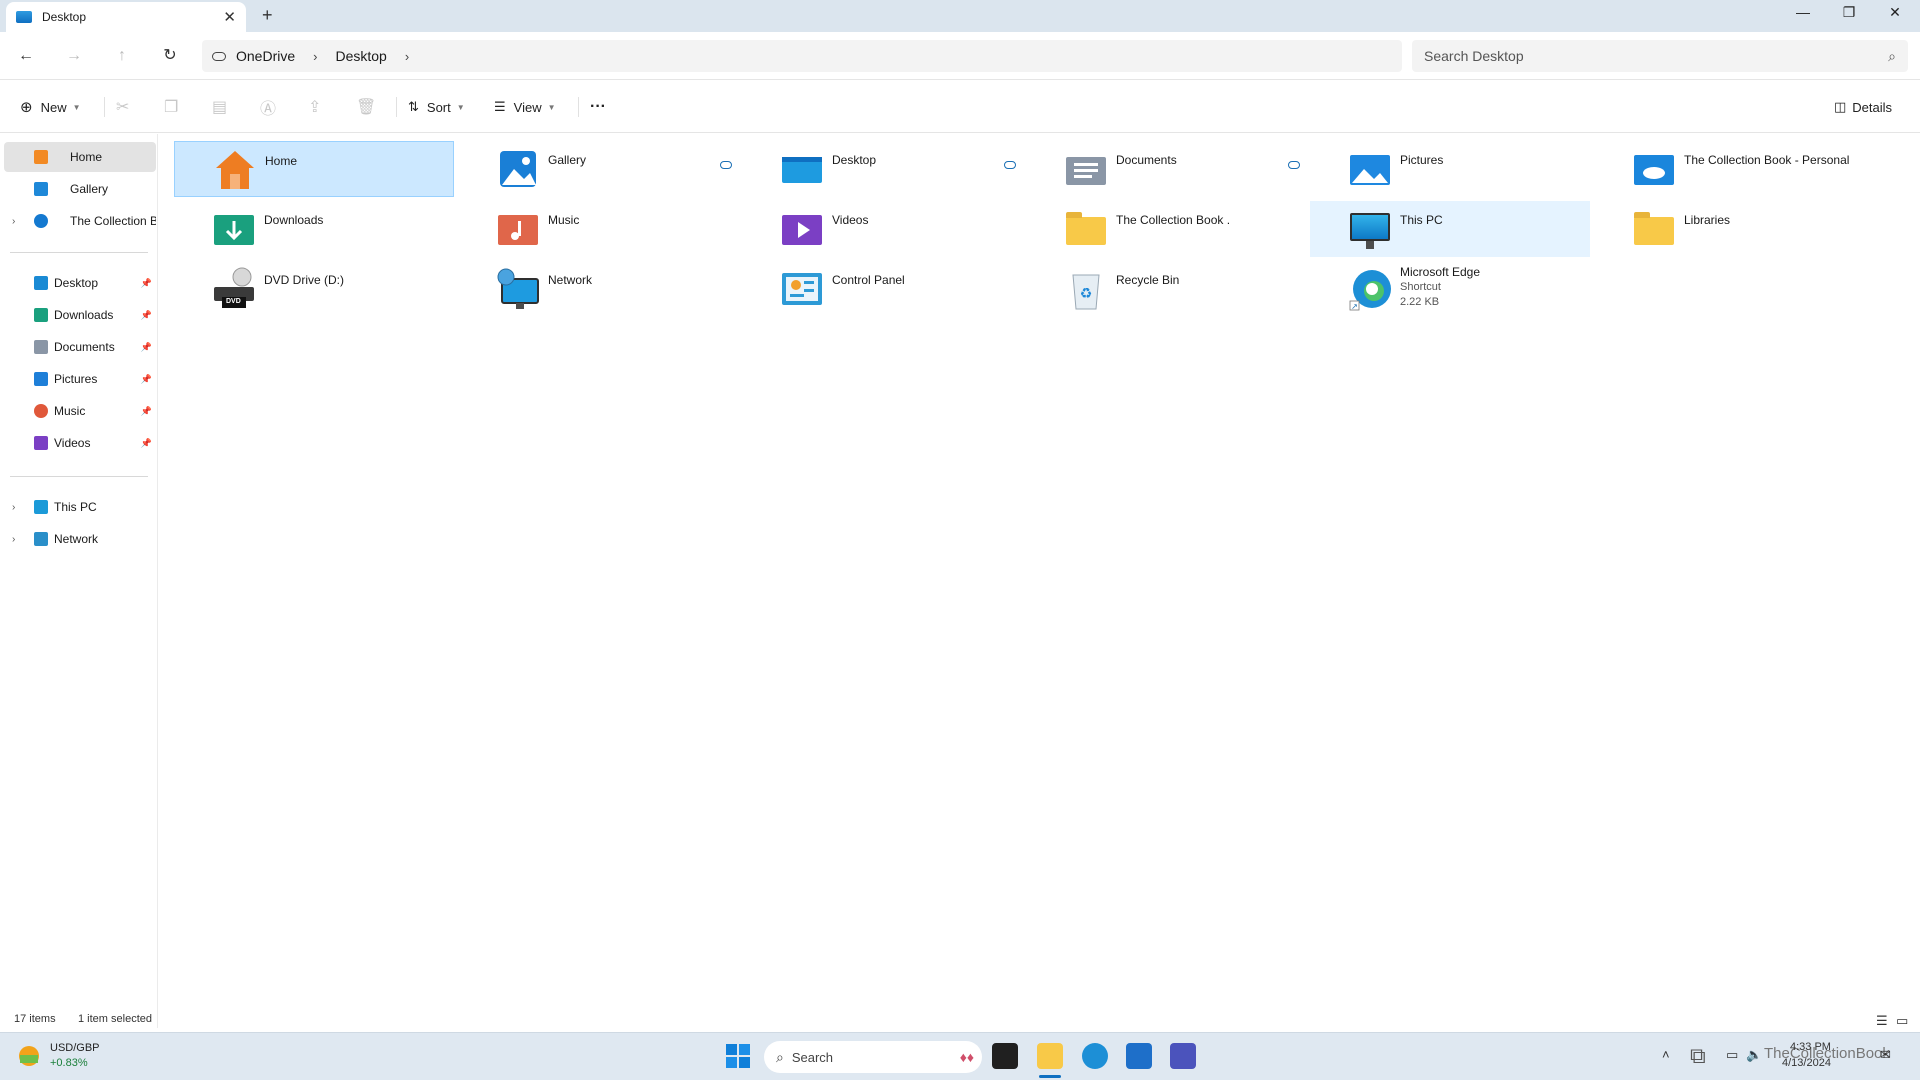  I want to click on close-tab-button: ✕, so click(229, 17).